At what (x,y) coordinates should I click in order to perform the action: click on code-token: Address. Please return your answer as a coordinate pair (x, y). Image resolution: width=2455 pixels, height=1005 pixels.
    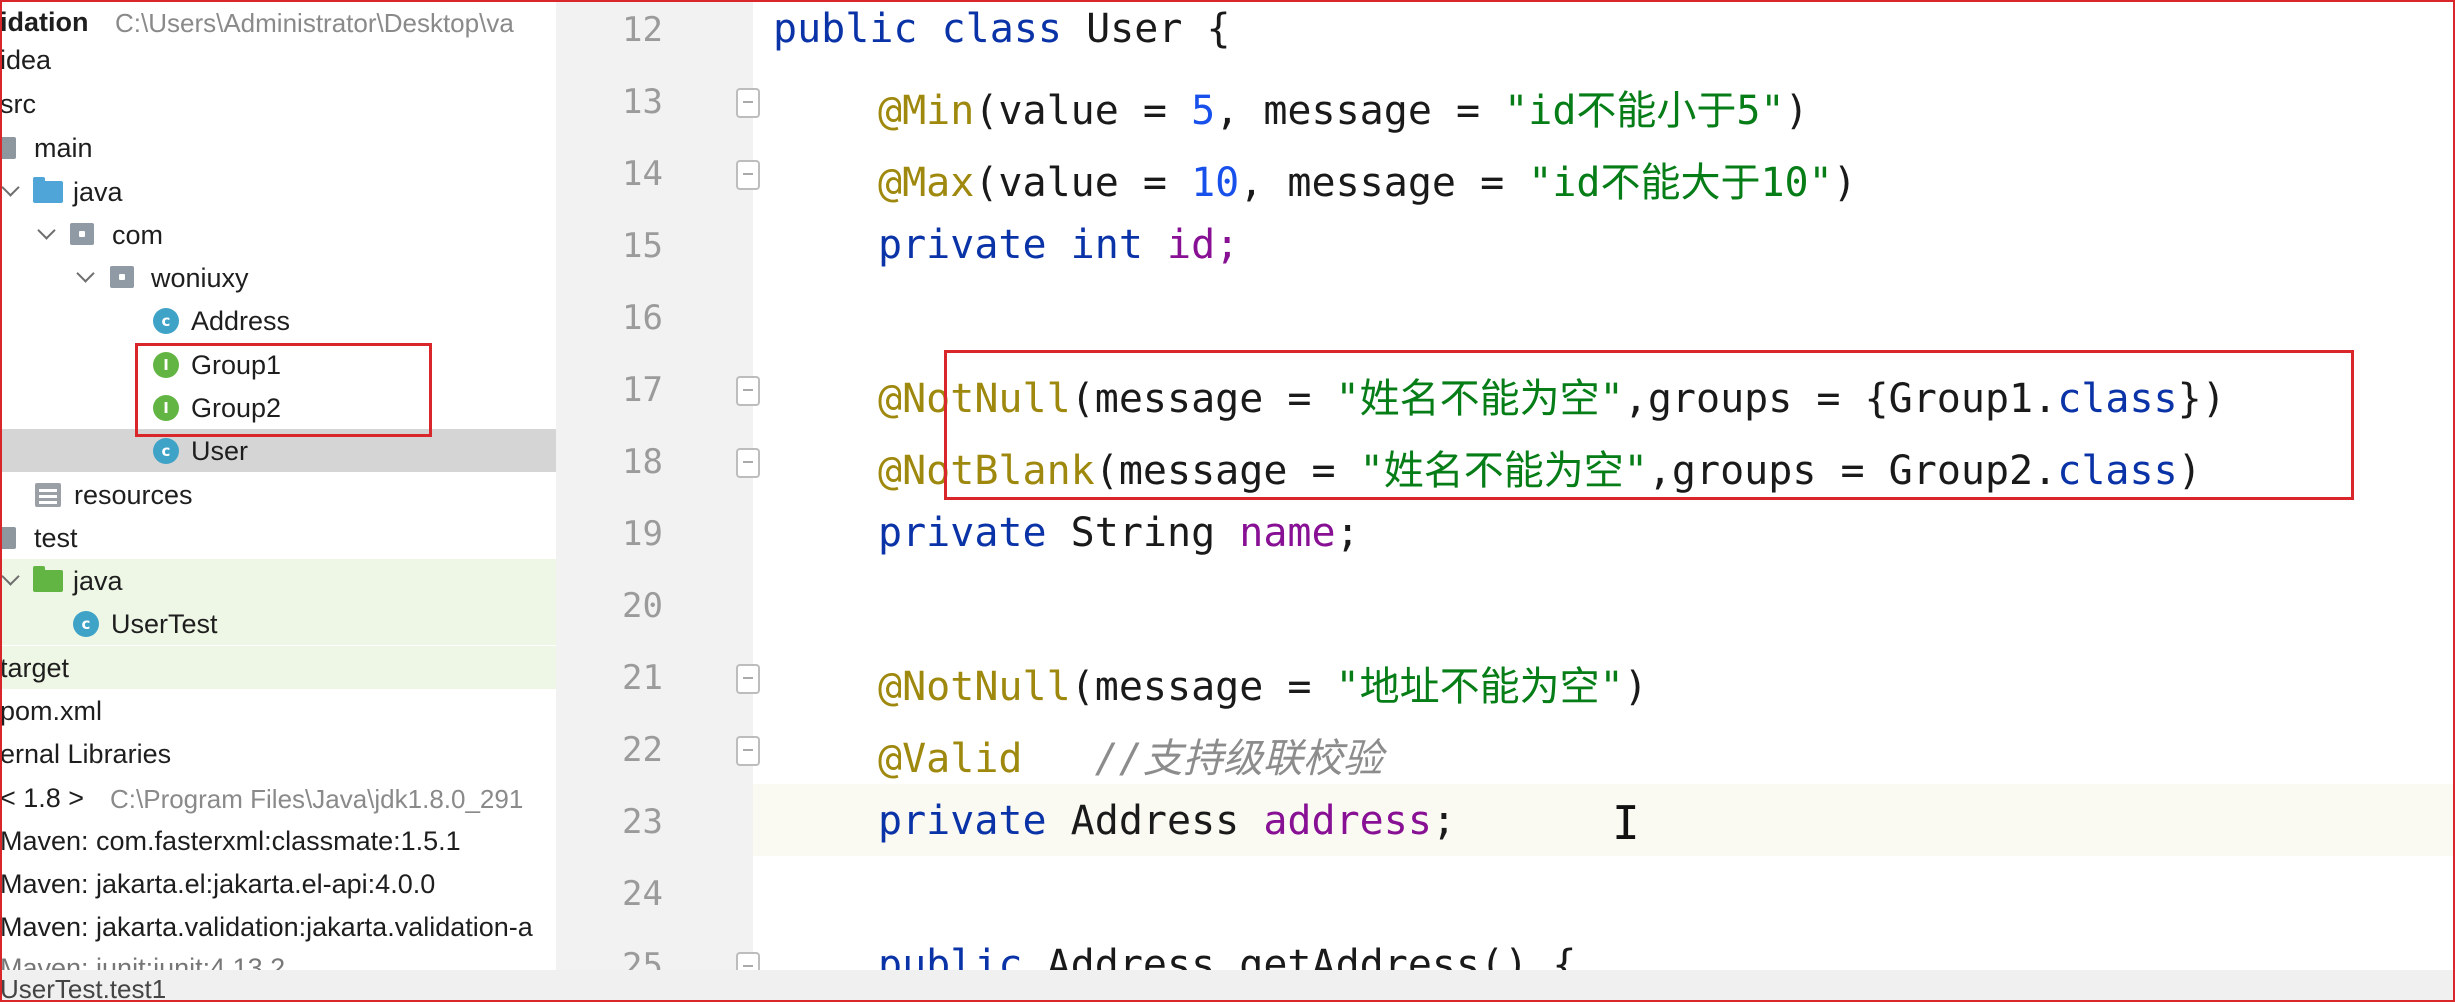
    Looking at the image, I should click on (1155, 821).